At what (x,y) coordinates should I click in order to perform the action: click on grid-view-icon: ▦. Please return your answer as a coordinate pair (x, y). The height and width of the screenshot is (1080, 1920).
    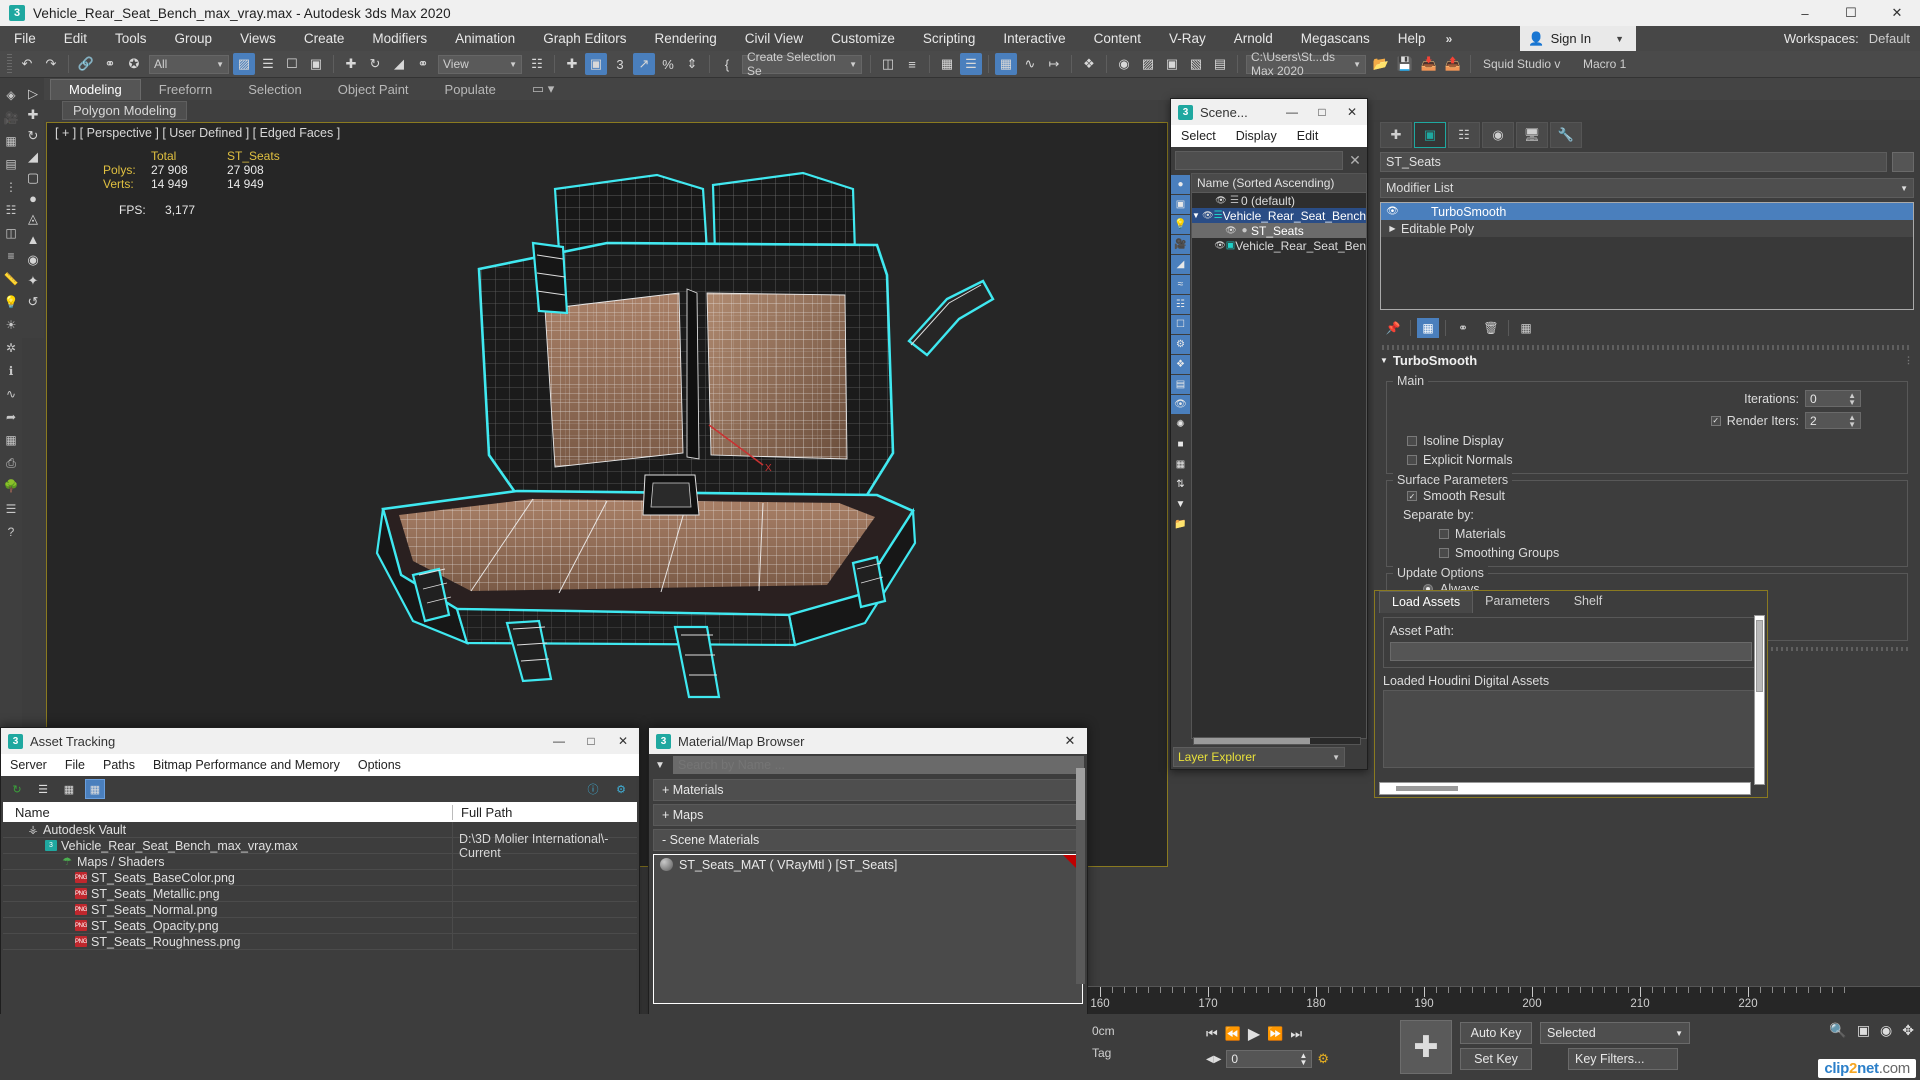
    Looking at the image, I should click on (95, 789).